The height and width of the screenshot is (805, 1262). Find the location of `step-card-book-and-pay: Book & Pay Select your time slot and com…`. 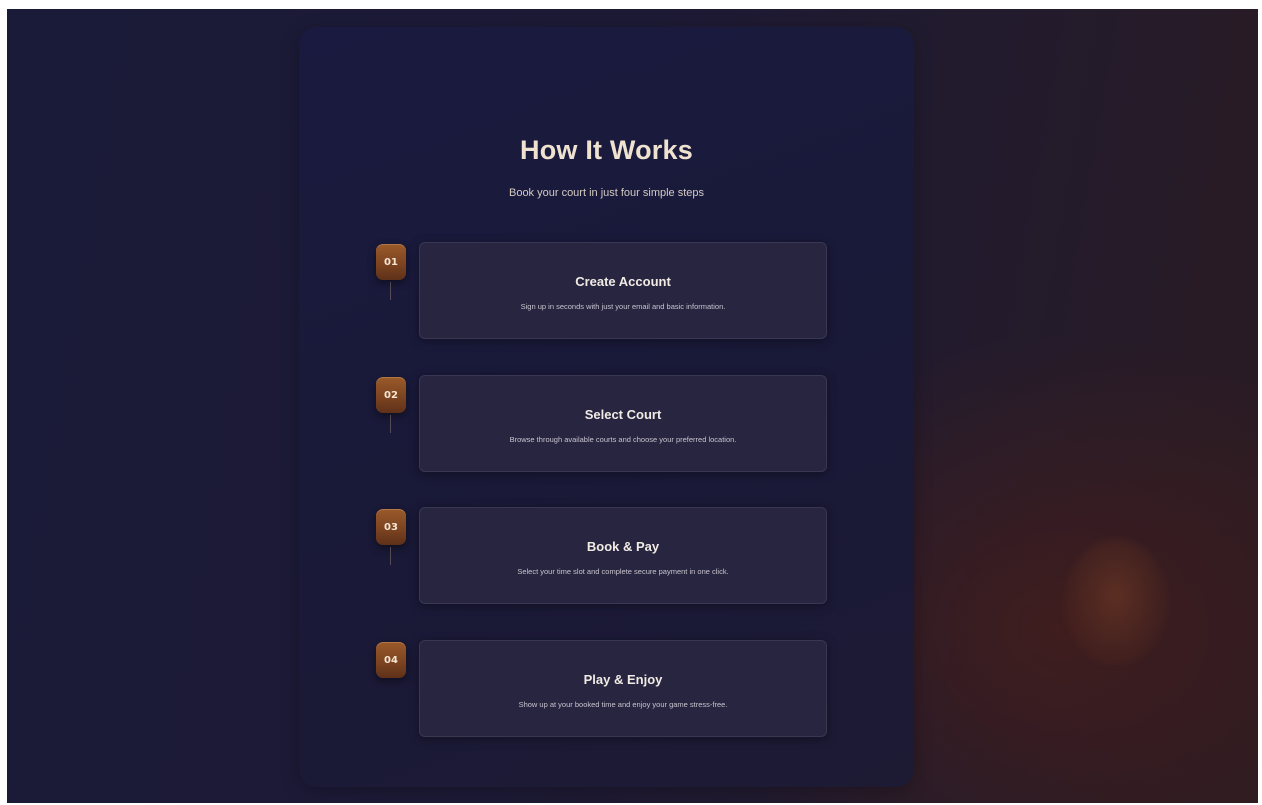

step-card-book-and-pay: Book & Pay Select your time slot and com… is located at coordinates (623, 555).